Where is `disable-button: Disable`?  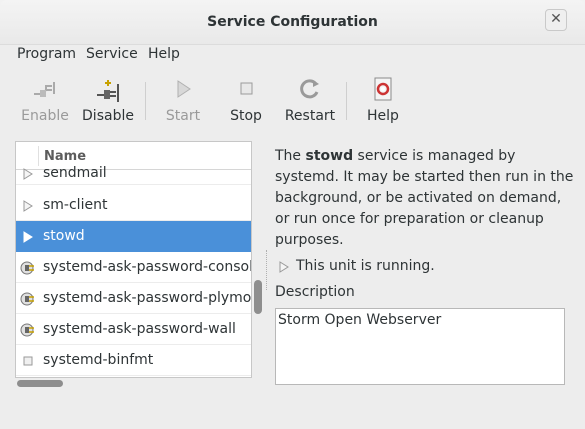 disable-button: Disable is located at coordinates (108, 99).